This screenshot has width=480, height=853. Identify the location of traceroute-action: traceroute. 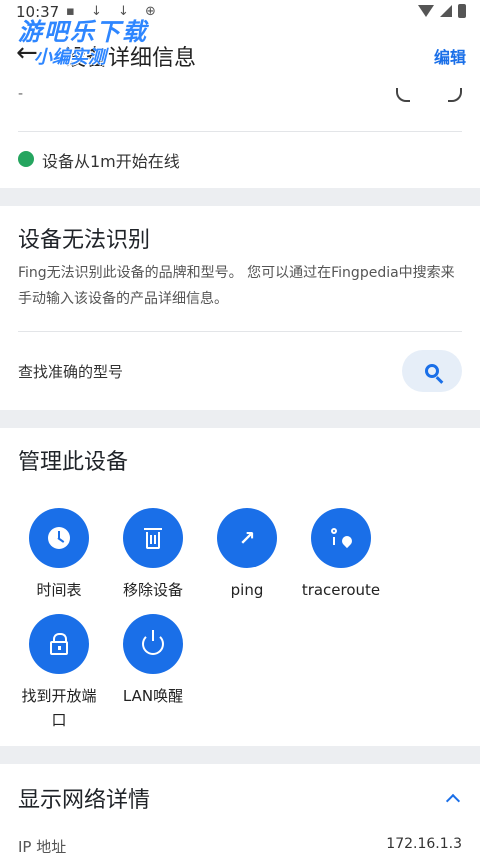
(341, 555).